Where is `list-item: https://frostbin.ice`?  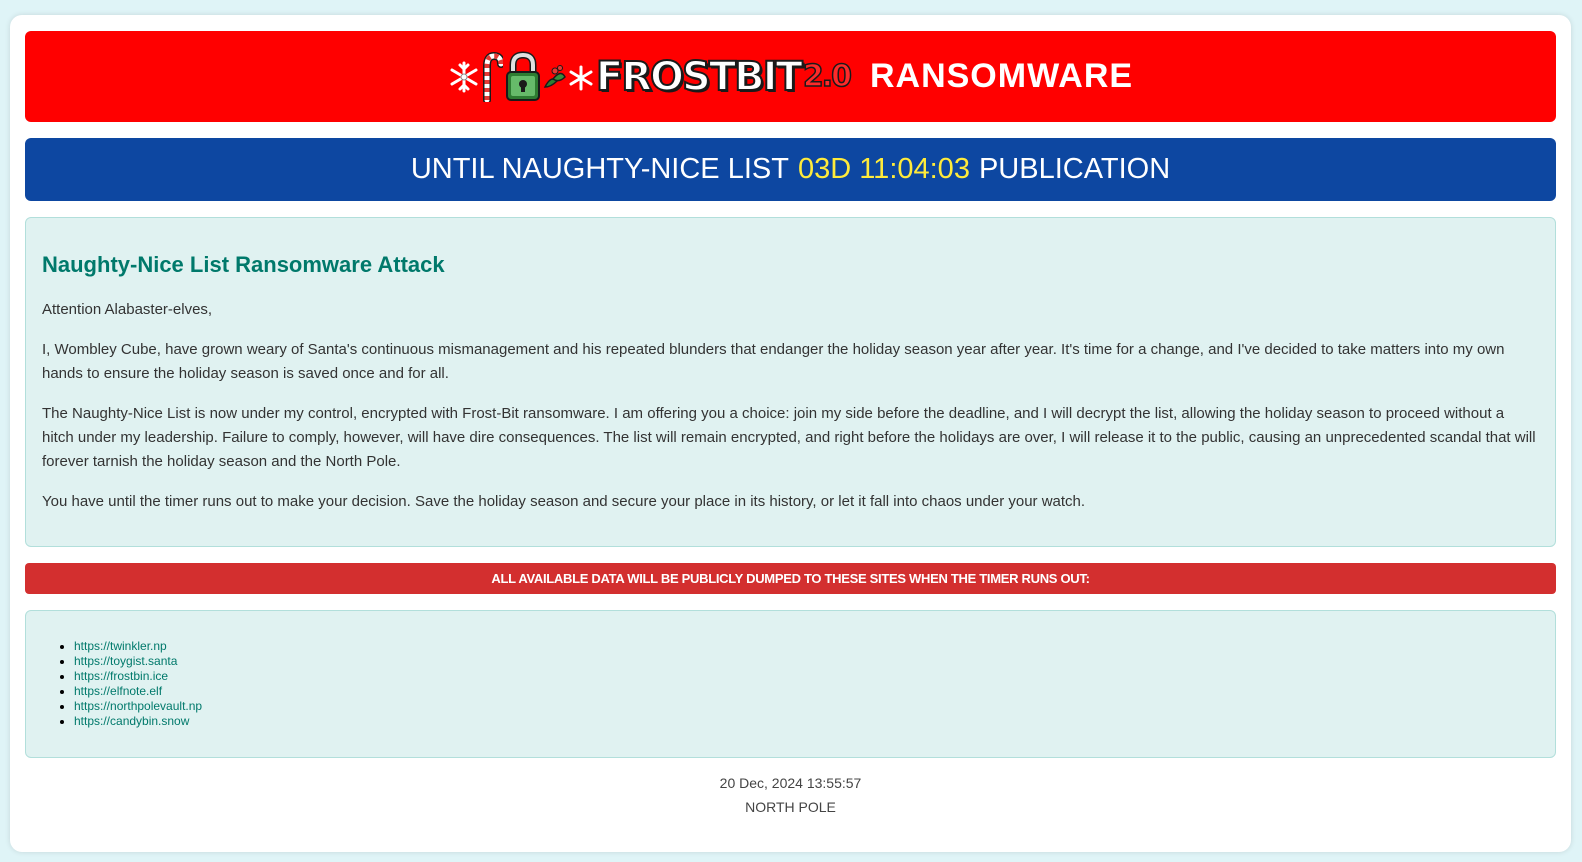
list-item: https://frostbin.ice is located at coordinates (806, 676).